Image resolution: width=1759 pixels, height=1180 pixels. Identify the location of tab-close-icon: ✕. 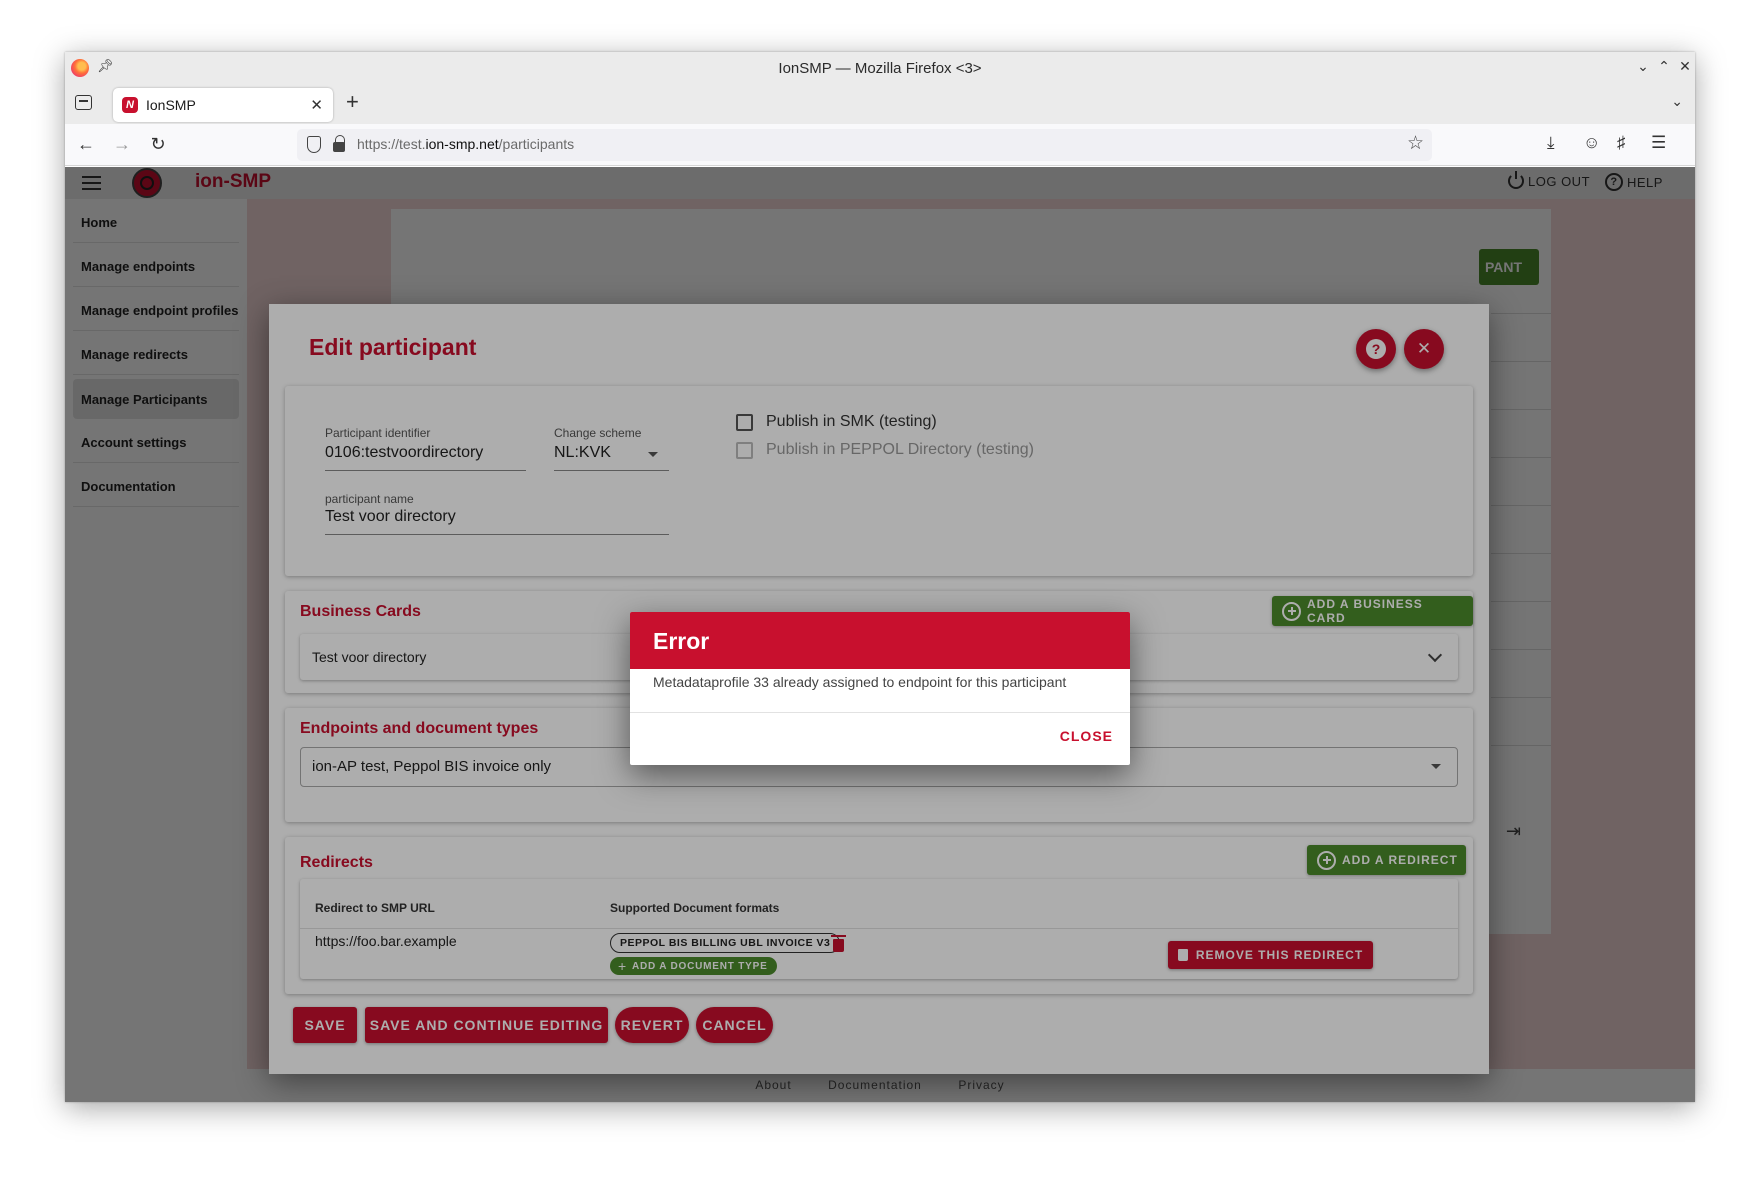
(316, 105).